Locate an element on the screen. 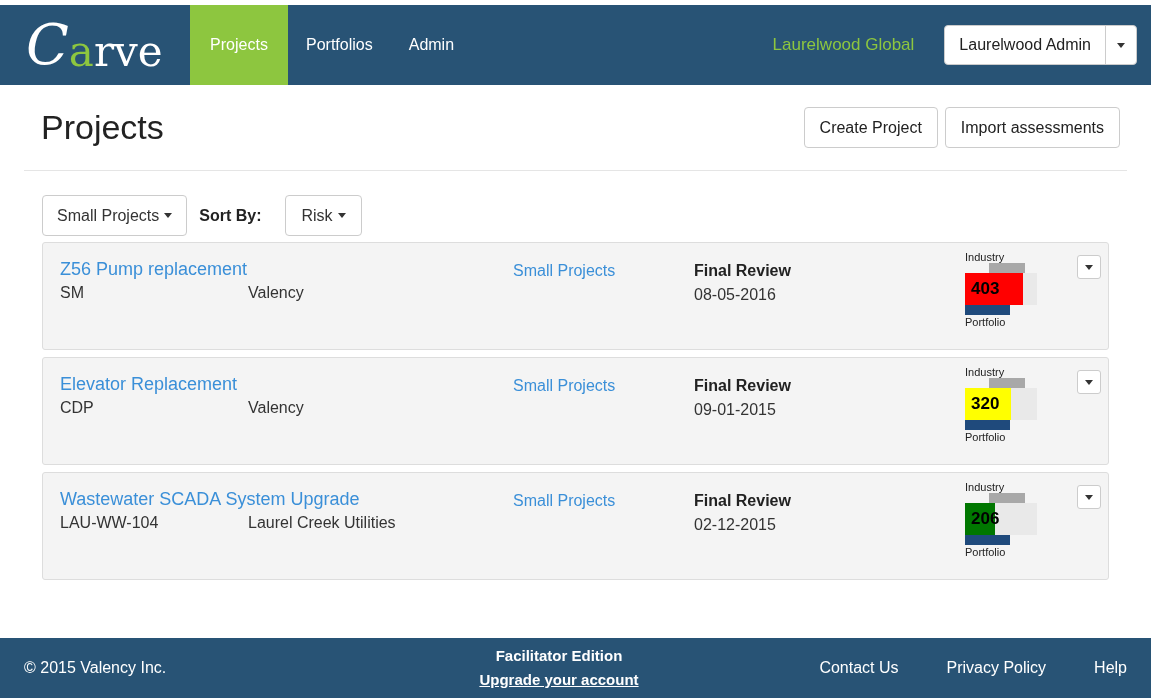  project-code: LAU-WW-104 is located at coordinates (110, 523).